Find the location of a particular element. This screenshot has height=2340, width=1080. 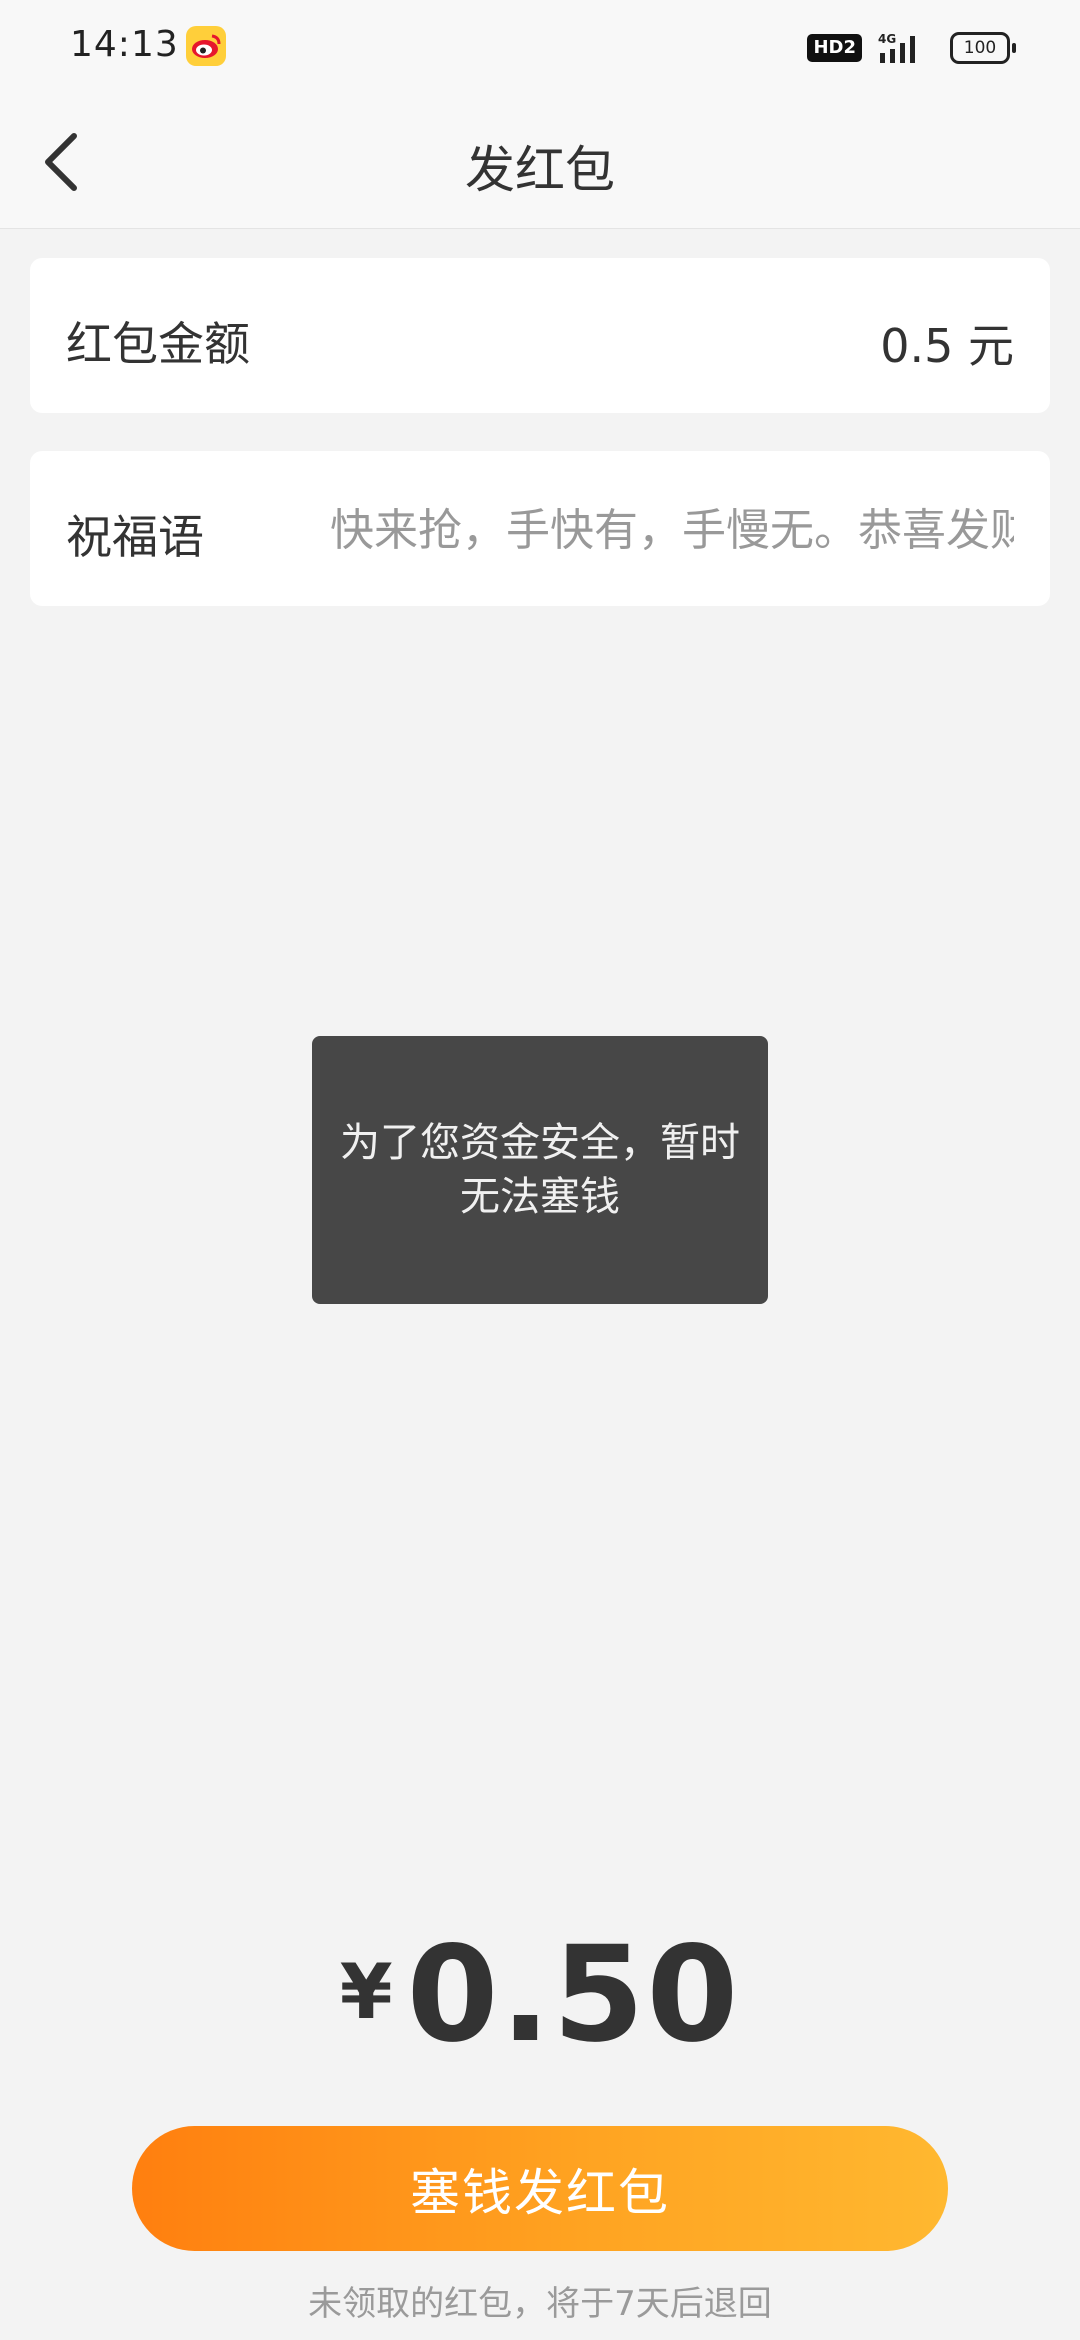

nav-bar: 发红包 is located at coordinates (540, 162).